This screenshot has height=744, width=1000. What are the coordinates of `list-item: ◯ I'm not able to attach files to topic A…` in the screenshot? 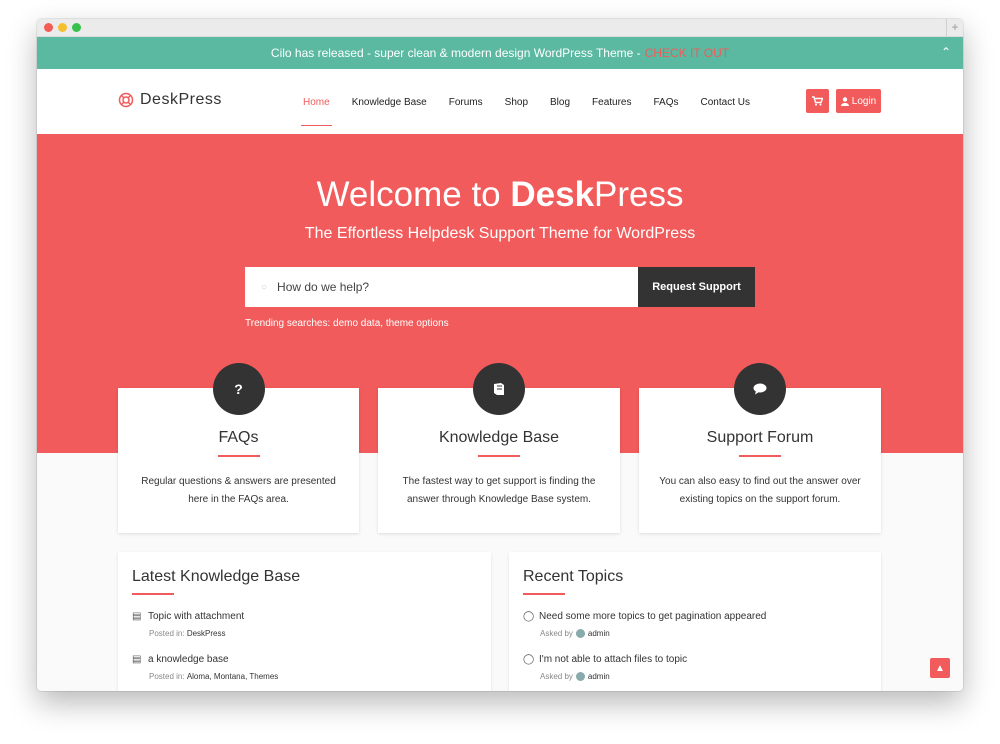 It's located at (605, 667).